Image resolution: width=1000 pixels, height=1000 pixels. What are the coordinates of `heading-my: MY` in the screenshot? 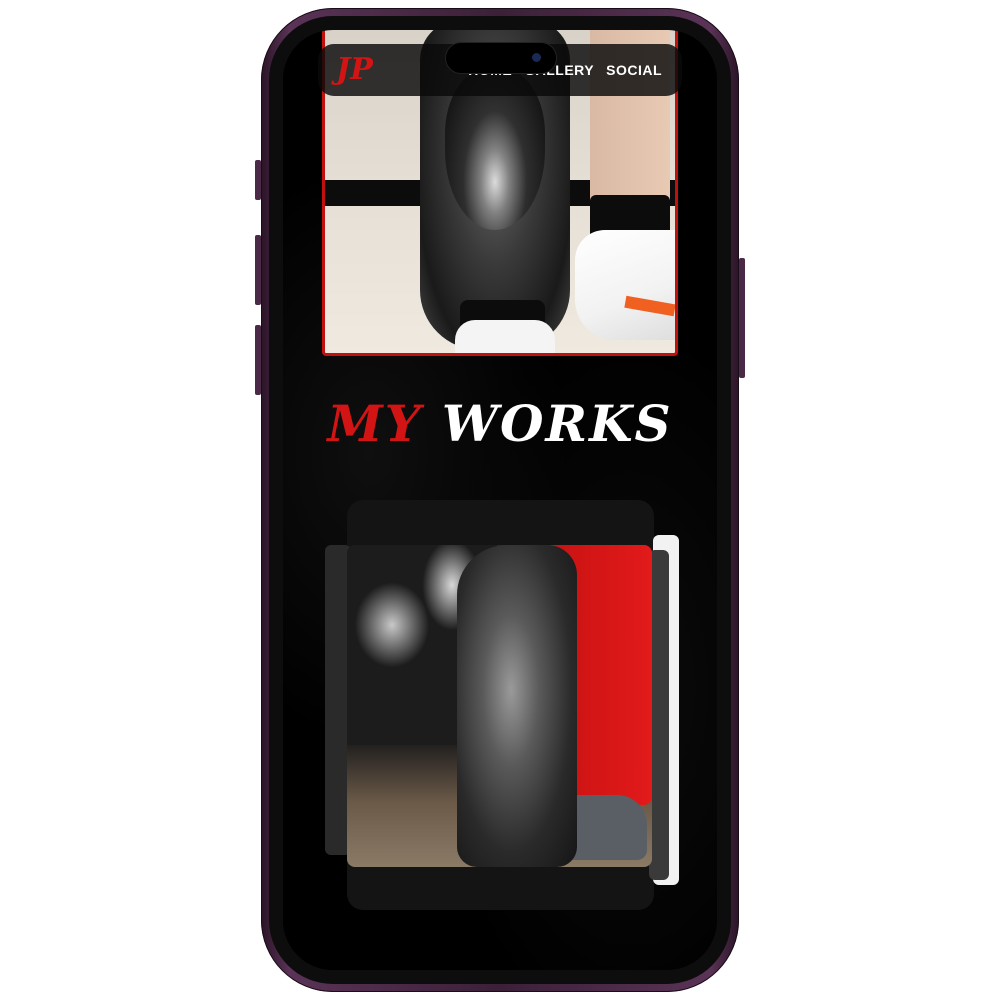 It's located at (375, 423).